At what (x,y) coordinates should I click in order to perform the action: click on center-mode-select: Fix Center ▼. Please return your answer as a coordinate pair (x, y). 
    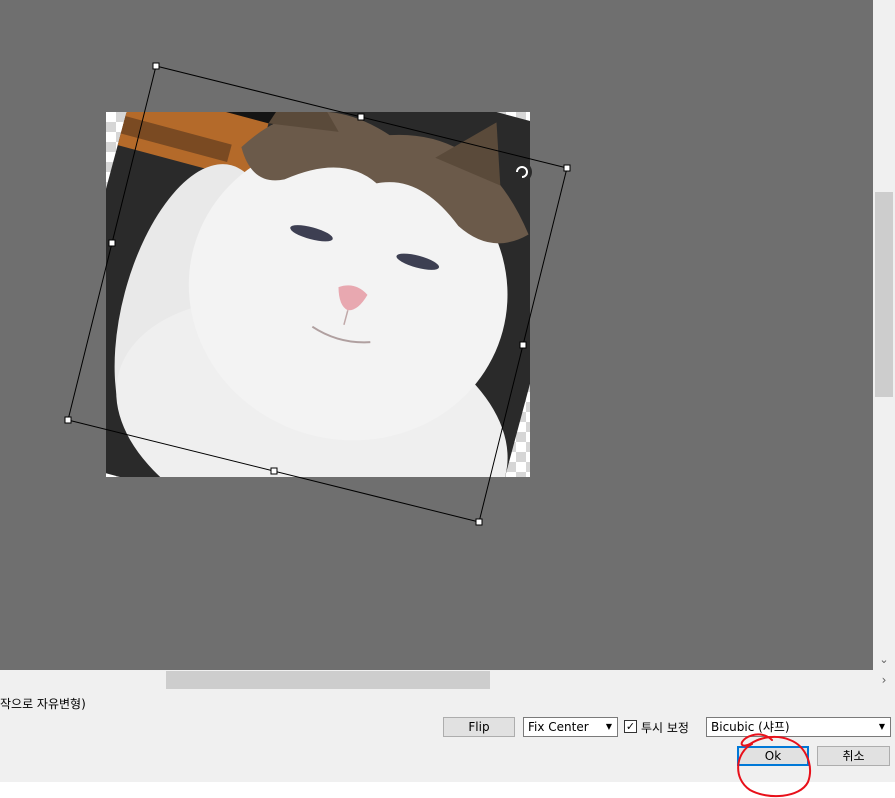
    Looking at the image, I should click on (570, 727).